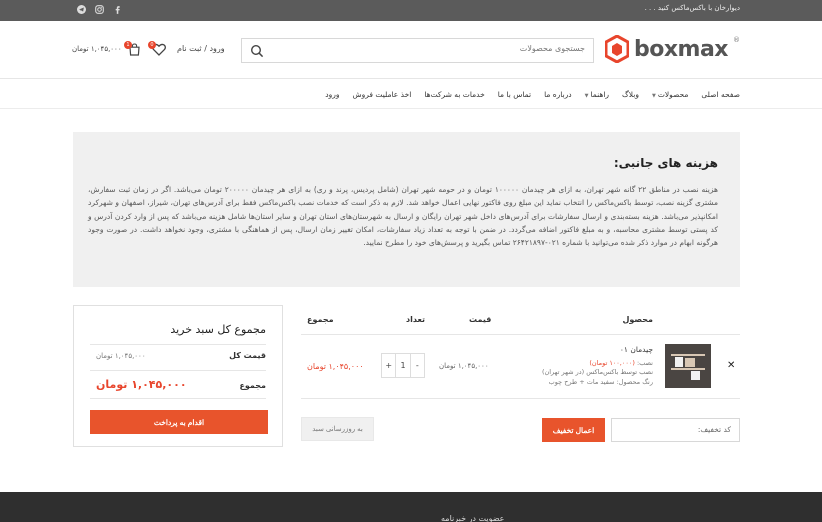 The height and width of the screenshot is (522, 822). What do you see at coordinates (720, 94) in the screenshot?
I see `nav-item-home: صفحه اصلی` at bounding box center [720, 94].